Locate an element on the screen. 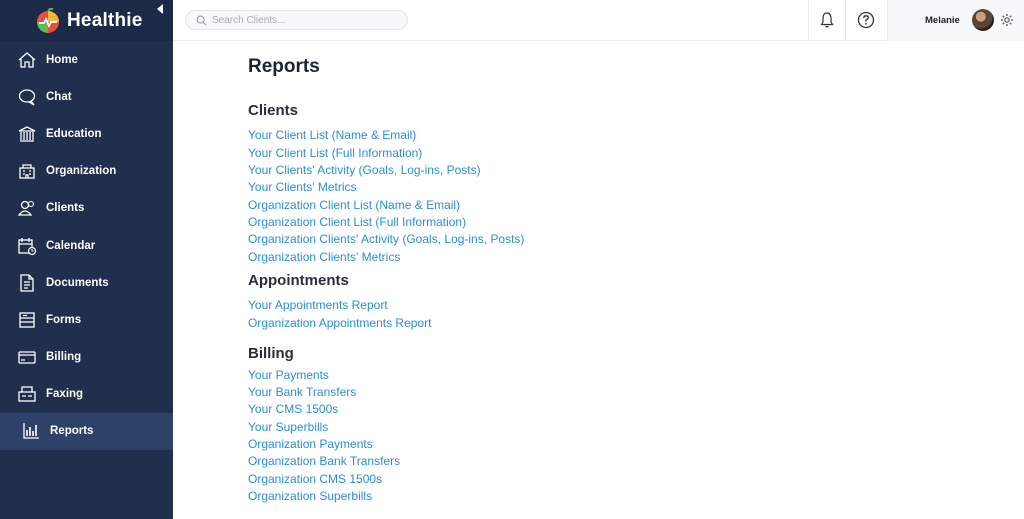 The width and height of the screenshot is (1024, 519). section-title-appointments: Appointments is located at coordinates (298, 280).